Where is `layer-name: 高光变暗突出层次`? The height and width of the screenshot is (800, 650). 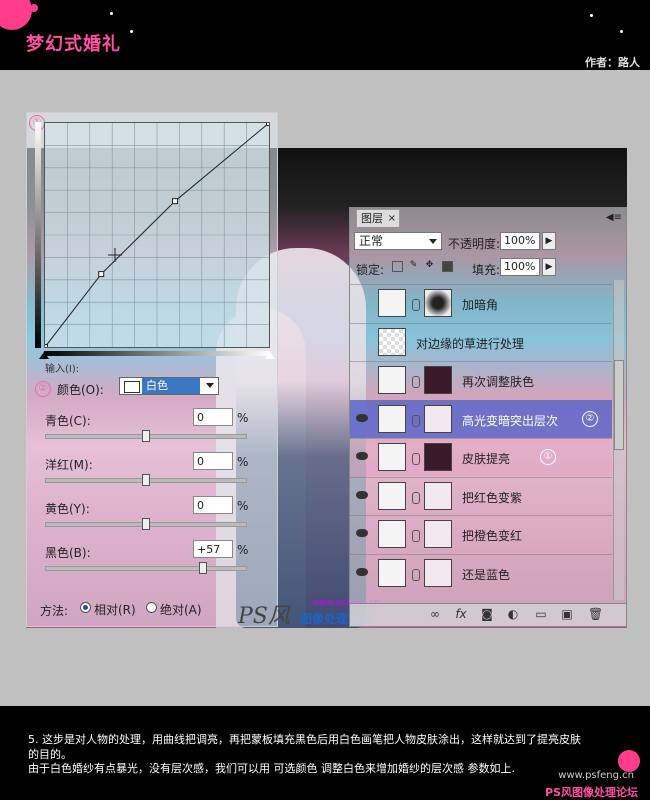
layer-name: 高光变暗突出层次 is located at coordinates (510, 420).